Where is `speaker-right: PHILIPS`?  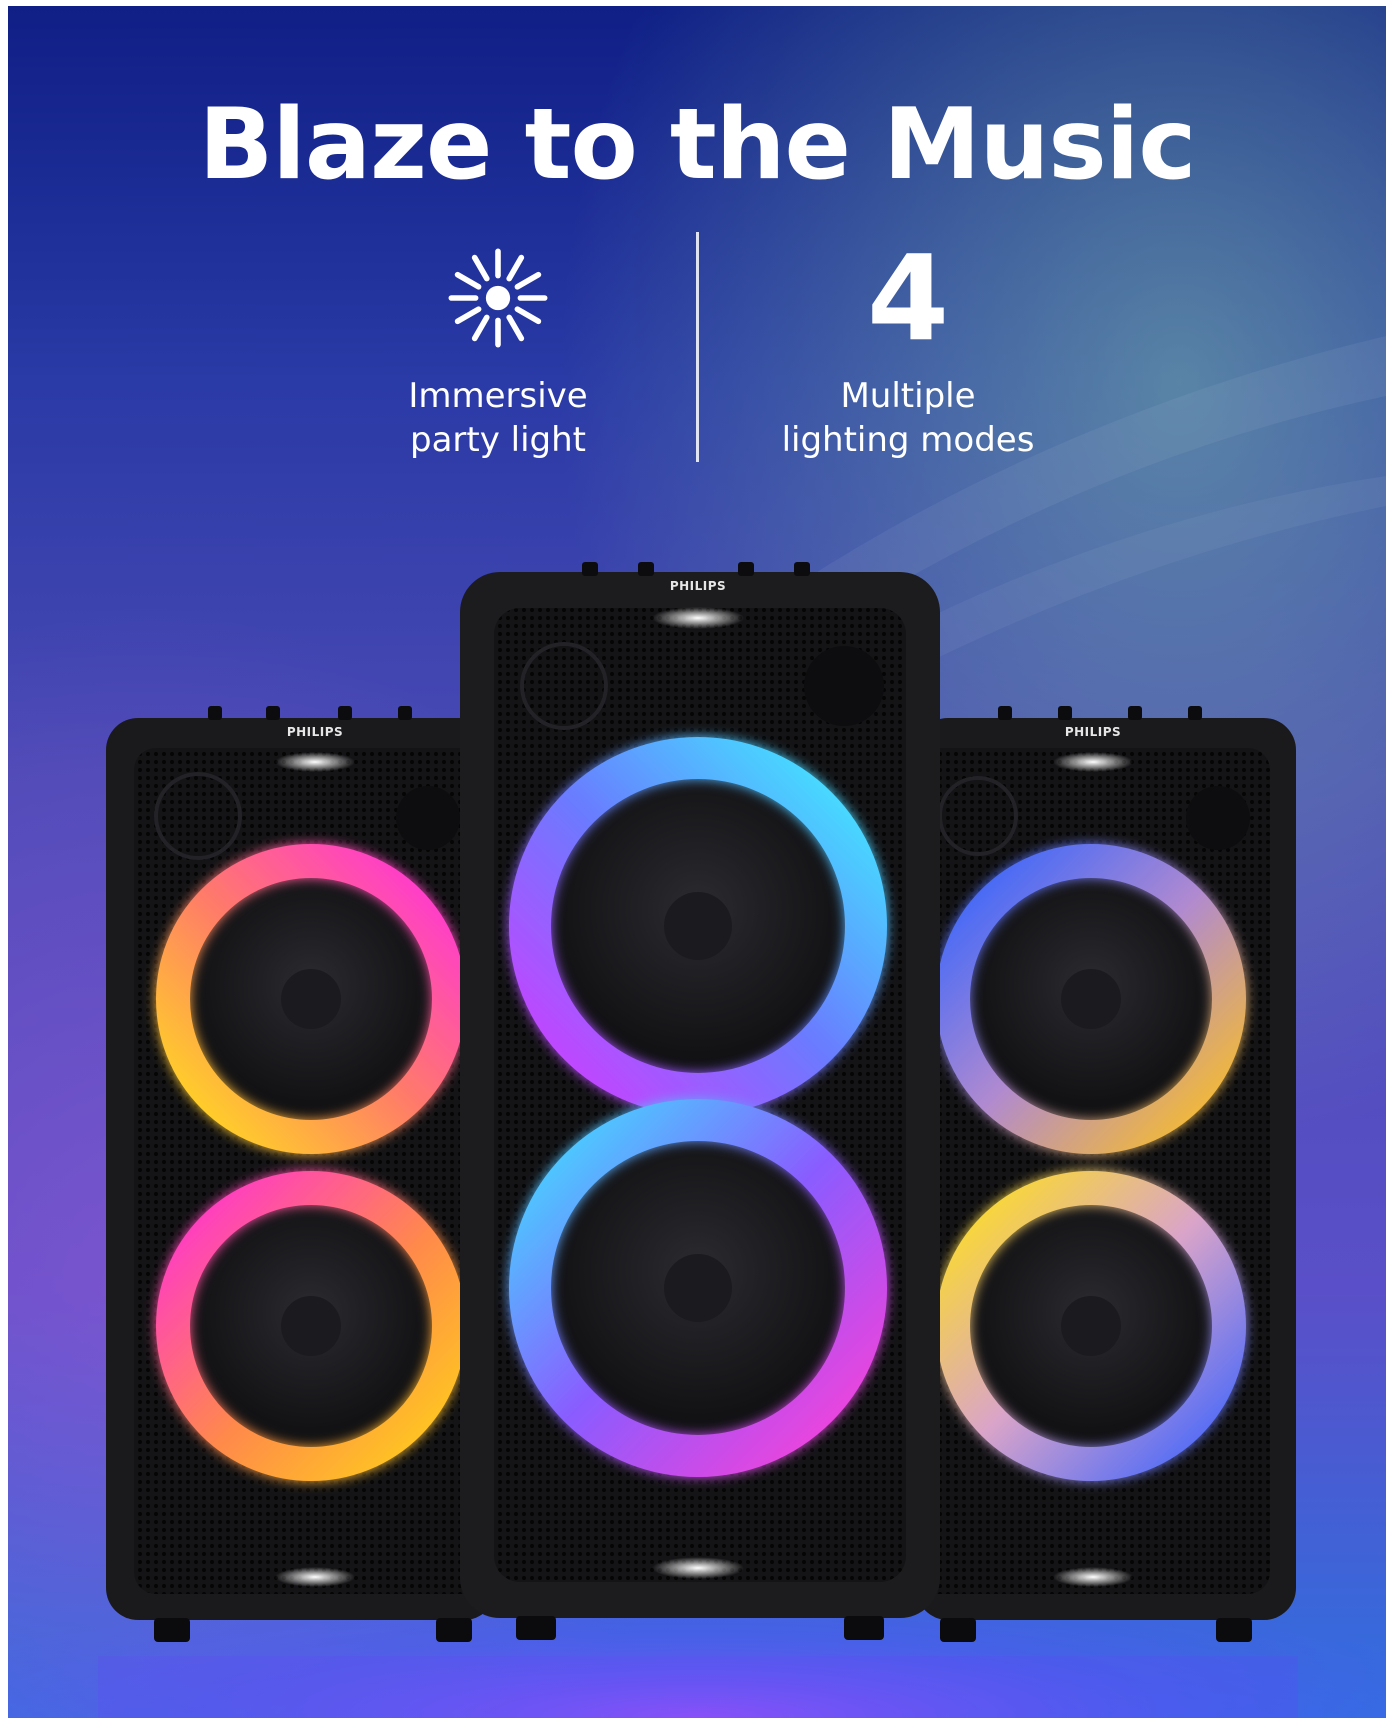
speaker-right: PHILIPS is located at coordinates (1106, 1174).